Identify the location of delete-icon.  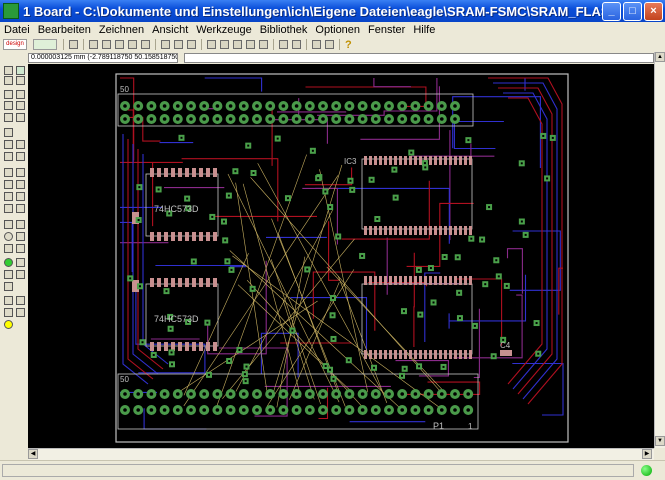
(8, 144).